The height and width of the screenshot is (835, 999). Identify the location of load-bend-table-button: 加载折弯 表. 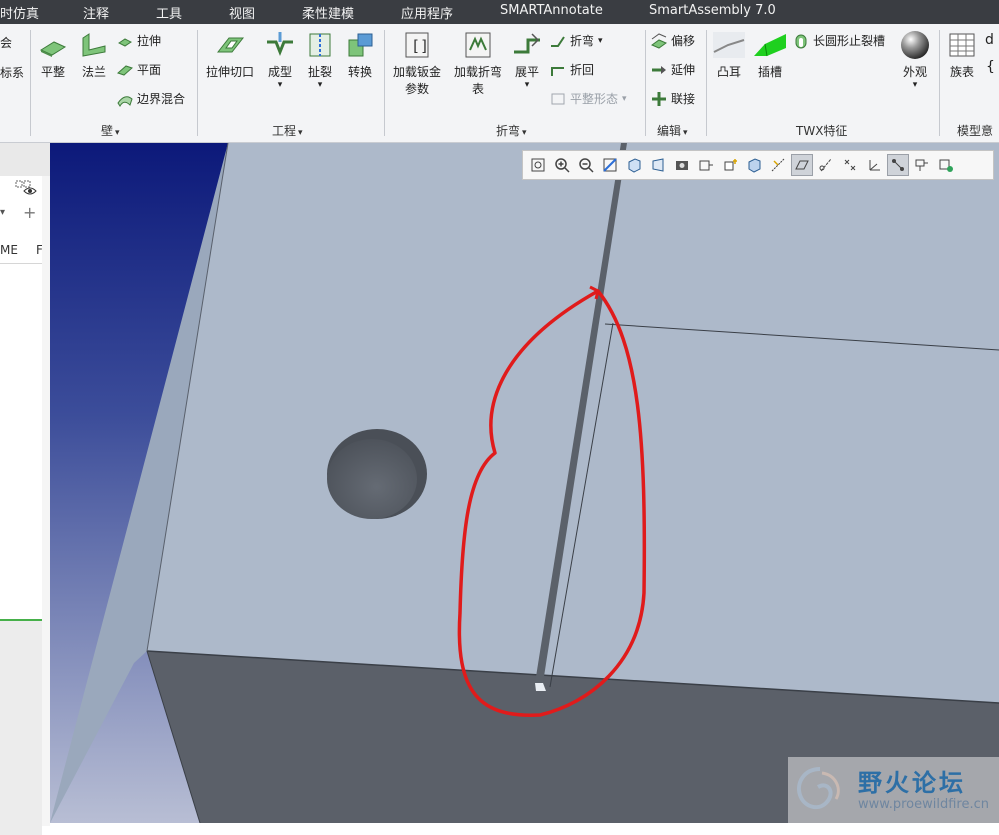
(478, 63).